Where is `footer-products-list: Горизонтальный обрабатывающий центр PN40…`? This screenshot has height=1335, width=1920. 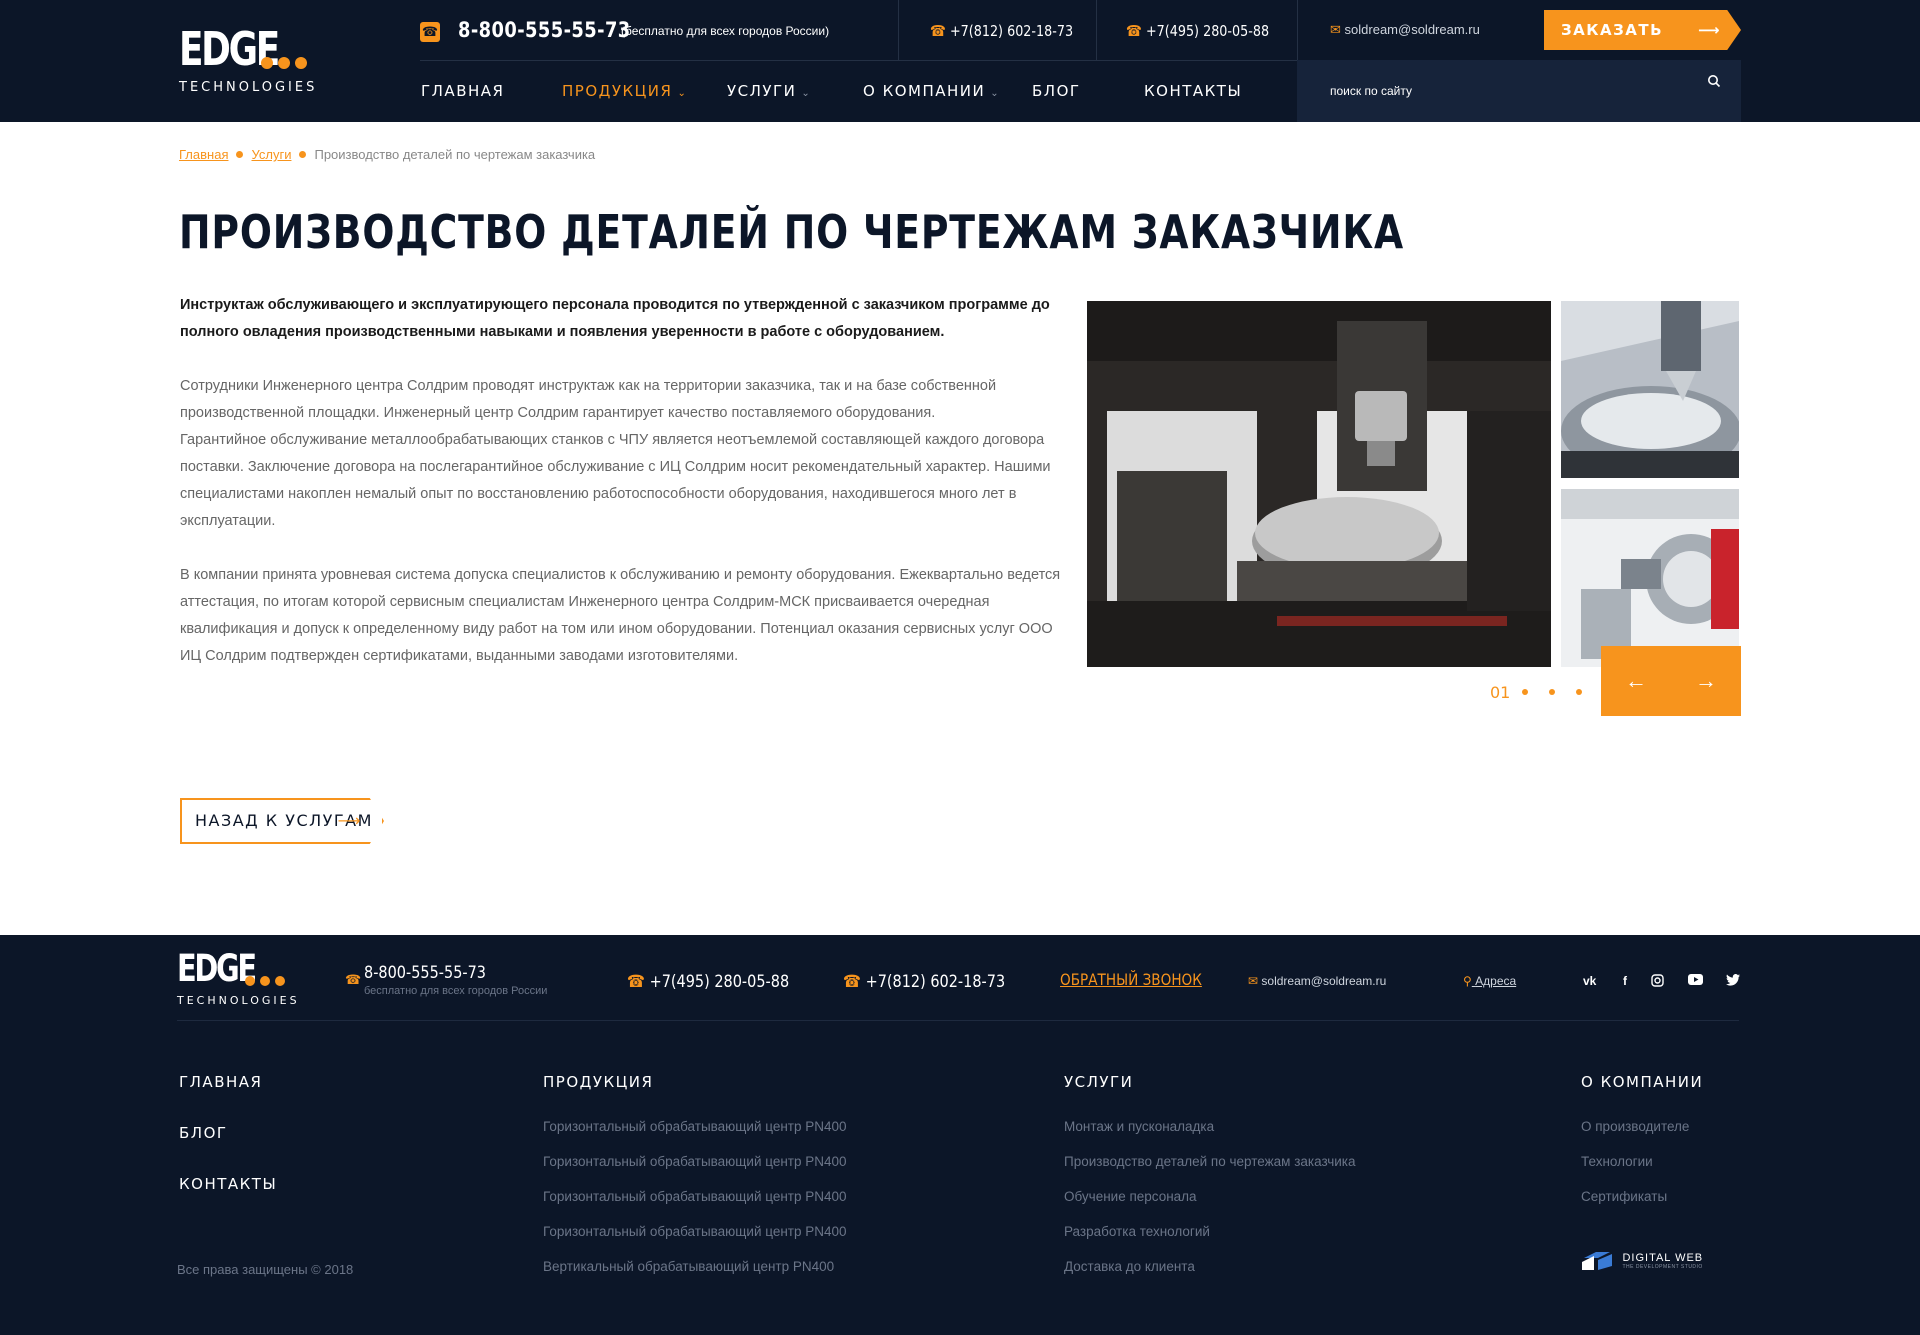
footer-products-list: Горизонтальный обрабатывающий центр PN40… is located at coordinates (695, 1206).